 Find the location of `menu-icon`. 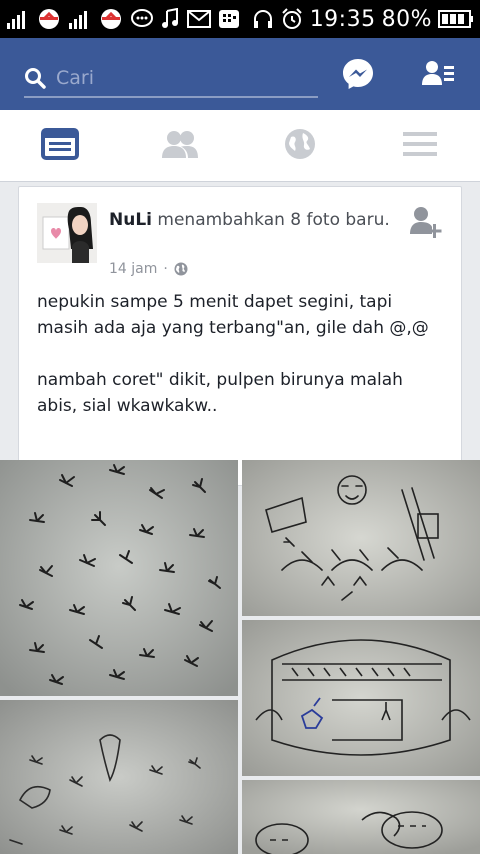

menu-icon is located at coordinates (420, 146).